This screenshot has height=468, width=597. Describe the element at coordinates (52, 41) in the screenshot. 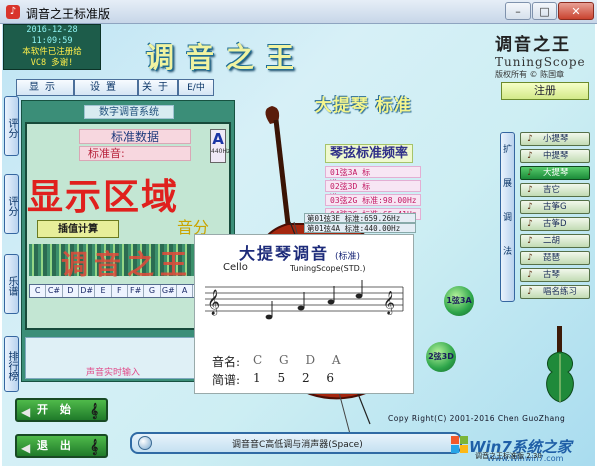

I see `time-text: 11:09:59` at that location.